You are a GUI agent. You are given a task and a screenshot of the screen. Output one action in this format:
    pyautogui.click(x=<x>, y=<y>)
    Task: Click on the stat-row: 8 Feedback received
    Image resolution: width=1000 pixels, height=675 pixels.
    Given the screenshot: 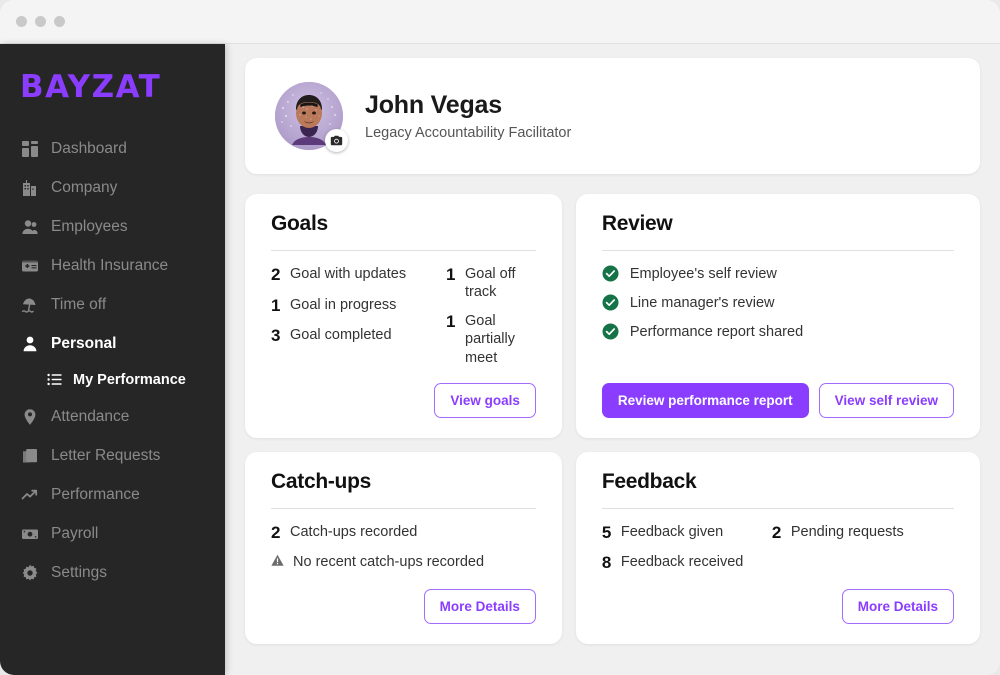 What is the action you would take?
    pyautogui.click(x=687, y=563)
    